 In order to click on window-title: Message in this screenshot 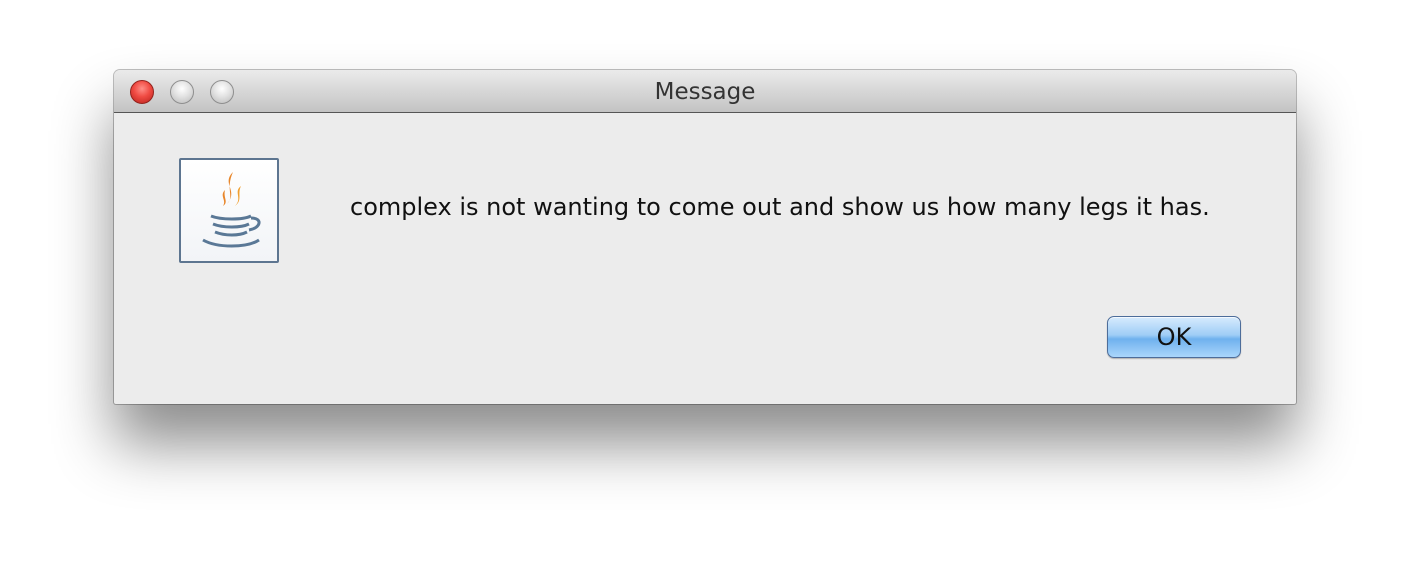, I will do `click(705, 92)`.